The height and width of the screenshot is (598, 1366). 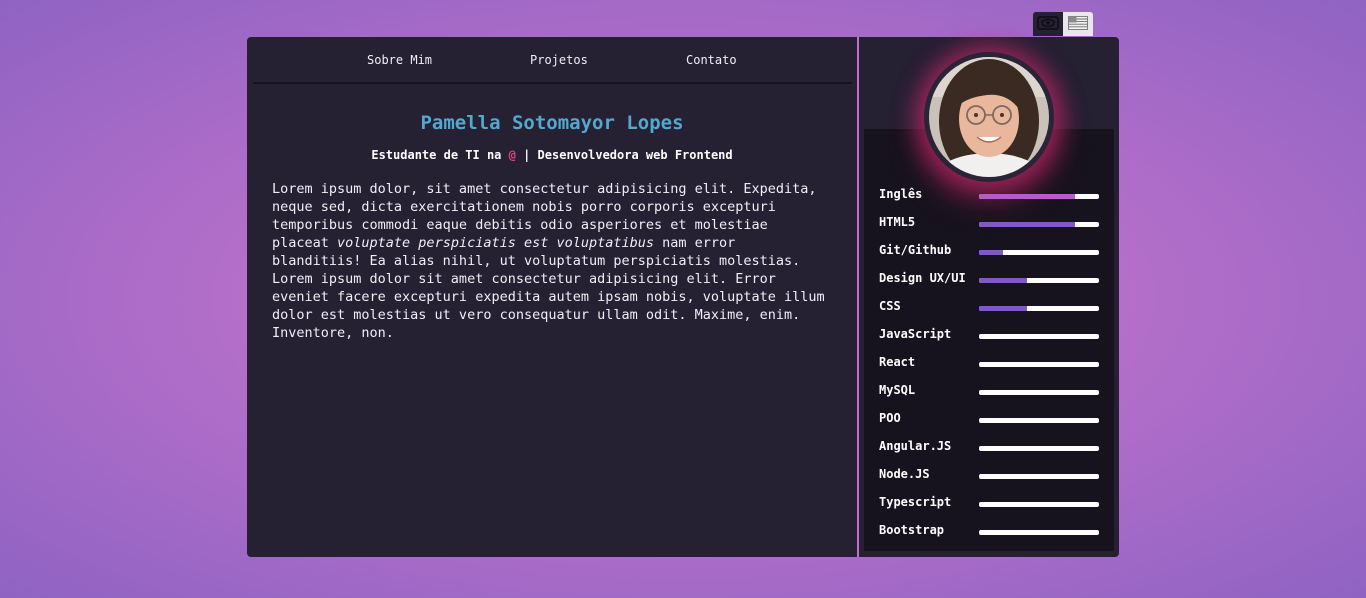 I want to click on nav-contato: Contato, so click(x=711, y=60).